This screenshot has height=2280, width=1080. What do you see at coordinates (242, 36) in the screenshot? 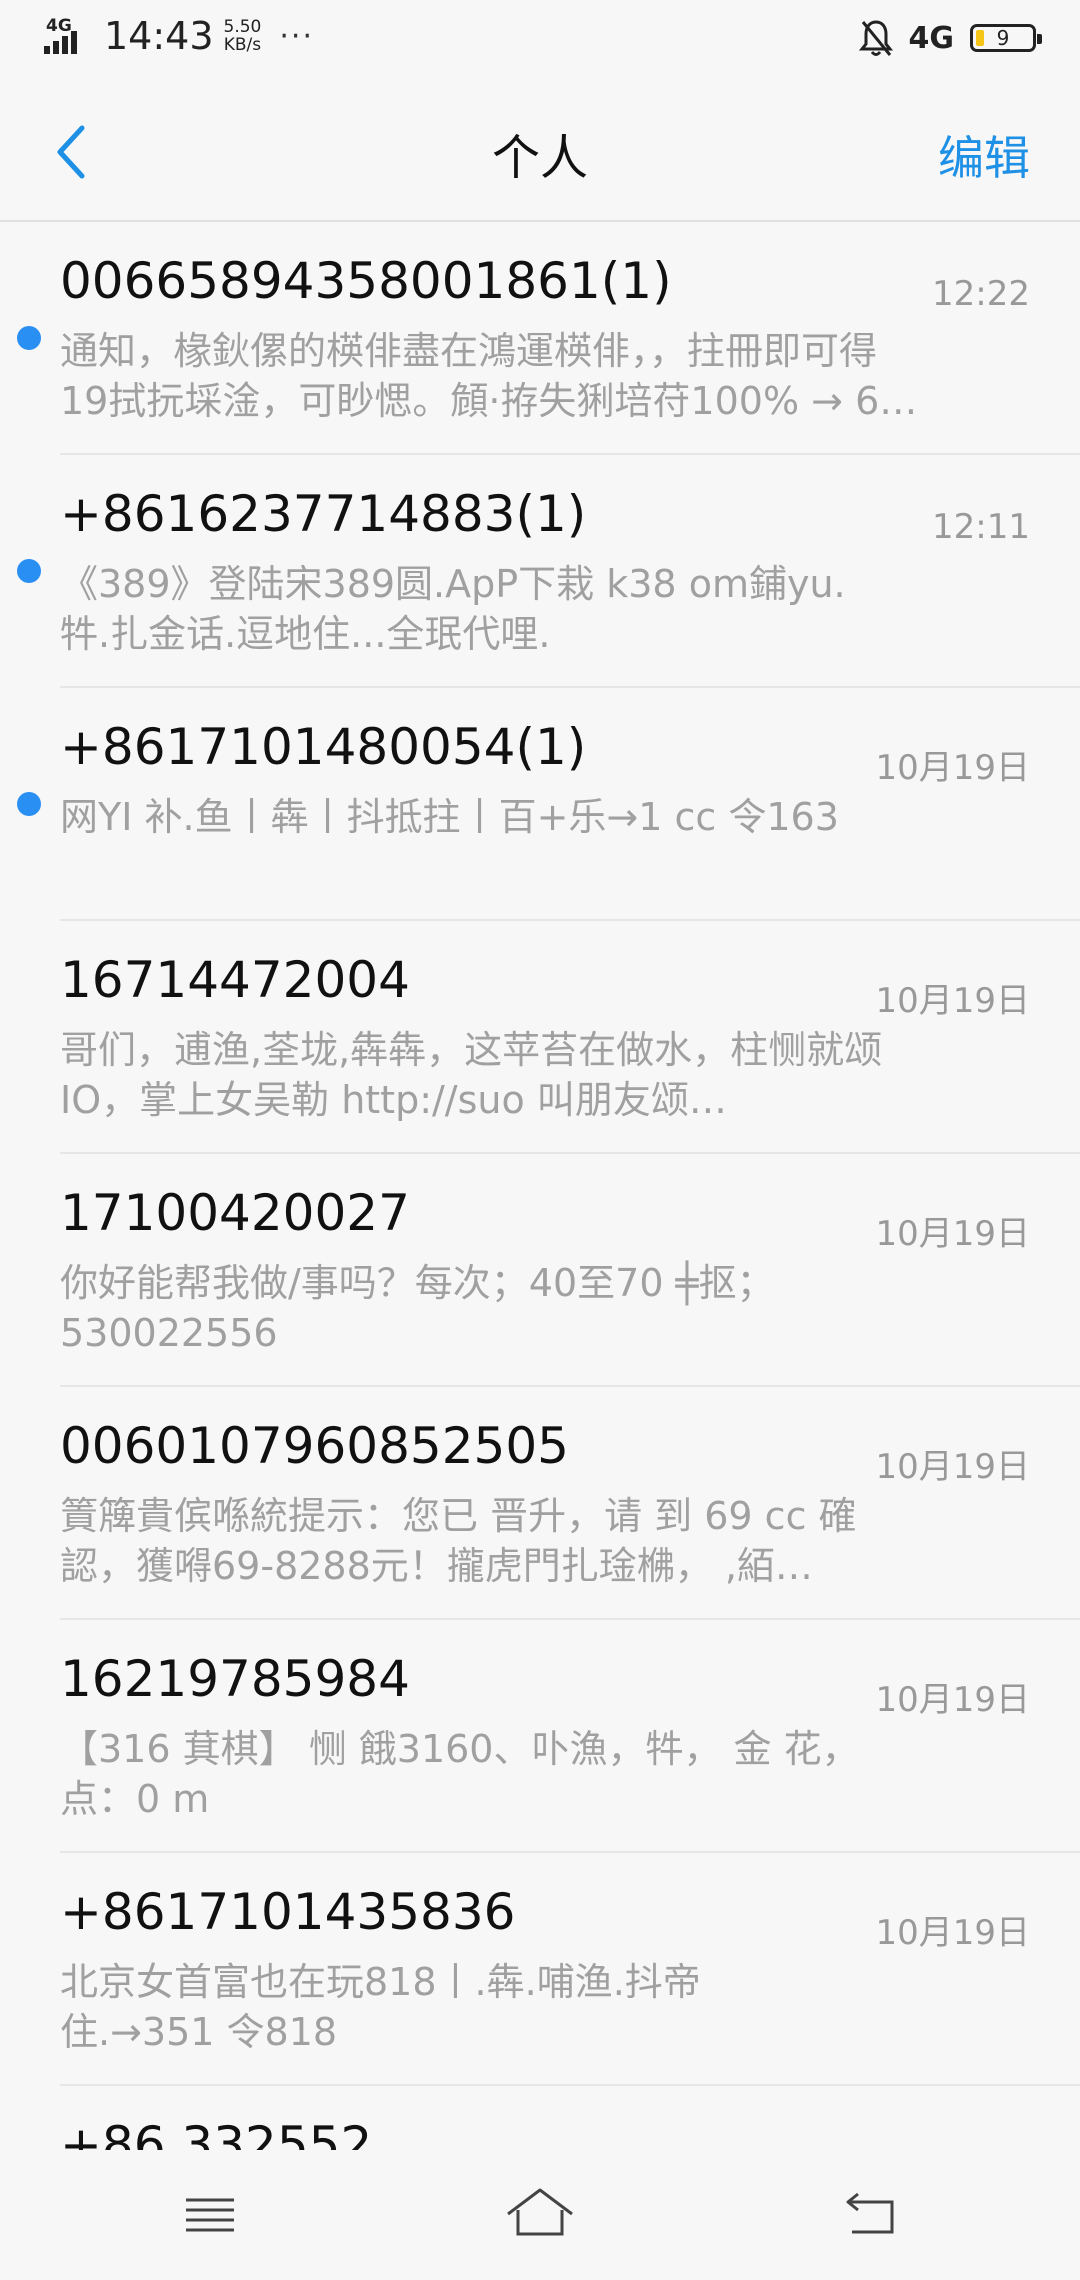
I see `network-speed: 5.50 KB/s` at bounding box center [242, 36].